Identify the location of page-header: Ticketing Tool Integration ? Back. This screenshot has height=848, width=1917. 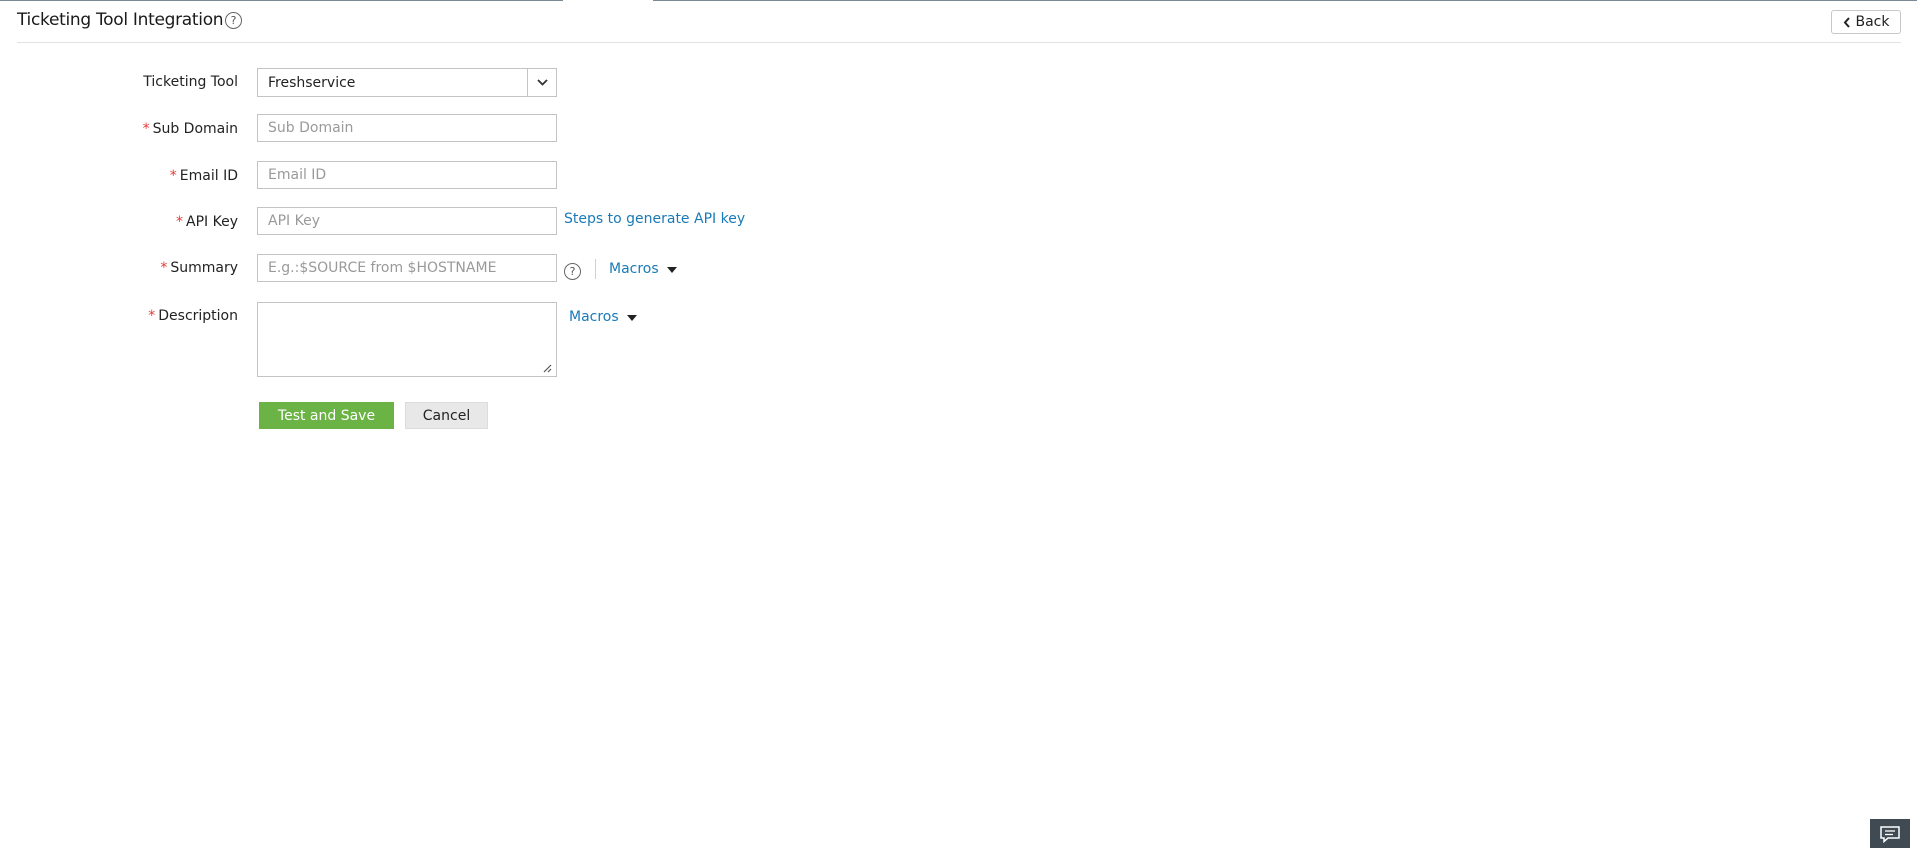
(959, 21).